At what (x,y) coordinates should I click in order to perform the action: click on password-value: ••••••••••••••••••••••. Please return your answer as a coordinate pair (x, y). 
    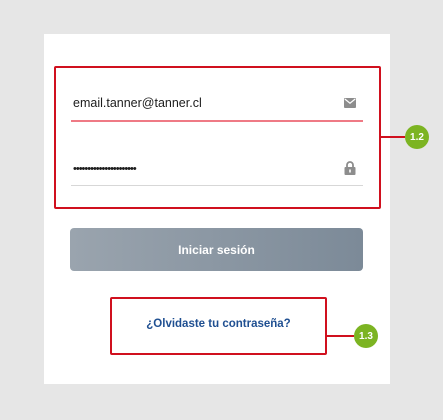
    Looking at the image, I should click on (105, 168).